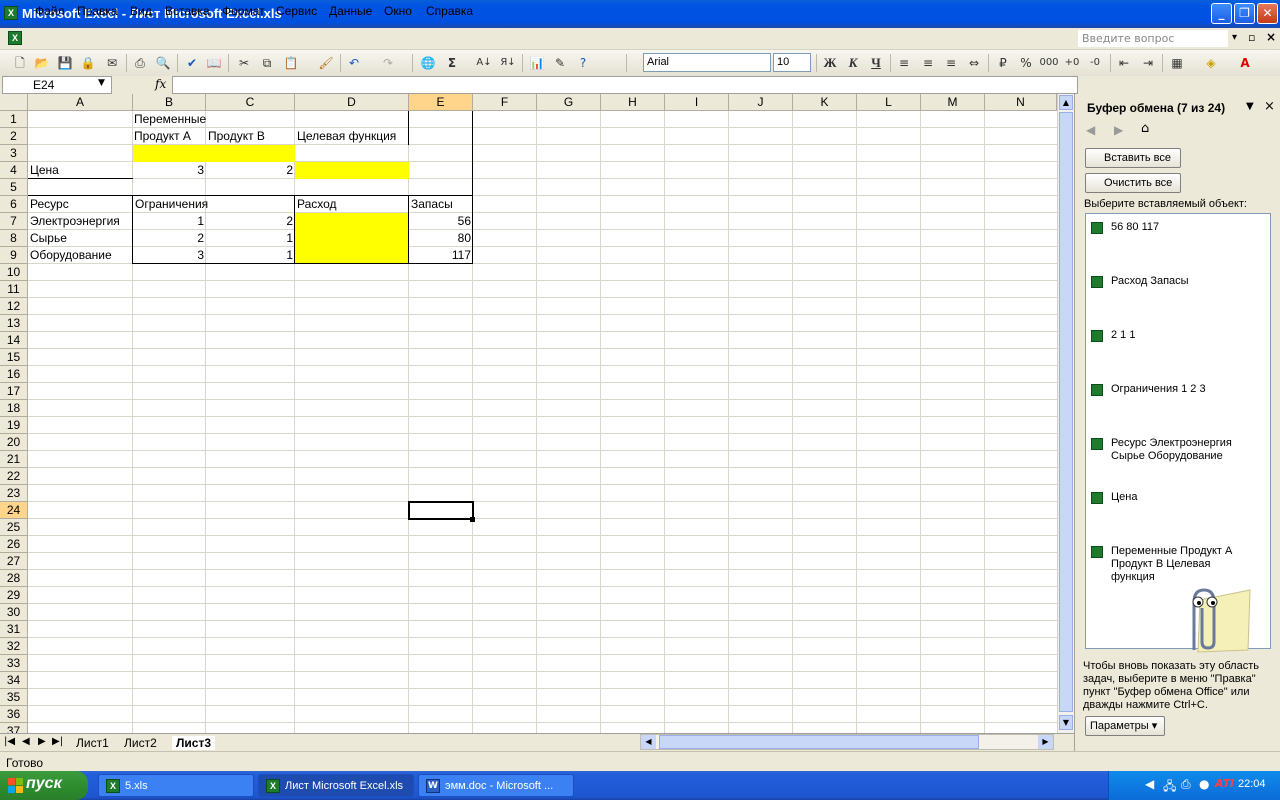  What do you see at coordinates (14, 612) in the screenshot?
I see `row-header-30: 30` at bounding box center [14, 612].